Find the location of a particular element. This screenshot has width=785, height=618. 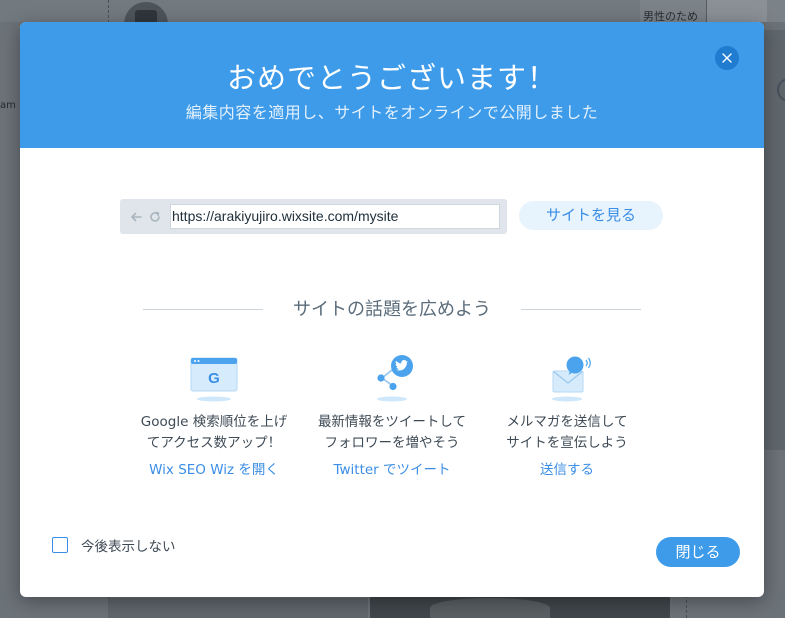

dont-show-again-option: 今後表示しない is located at coordinates (114, 545).